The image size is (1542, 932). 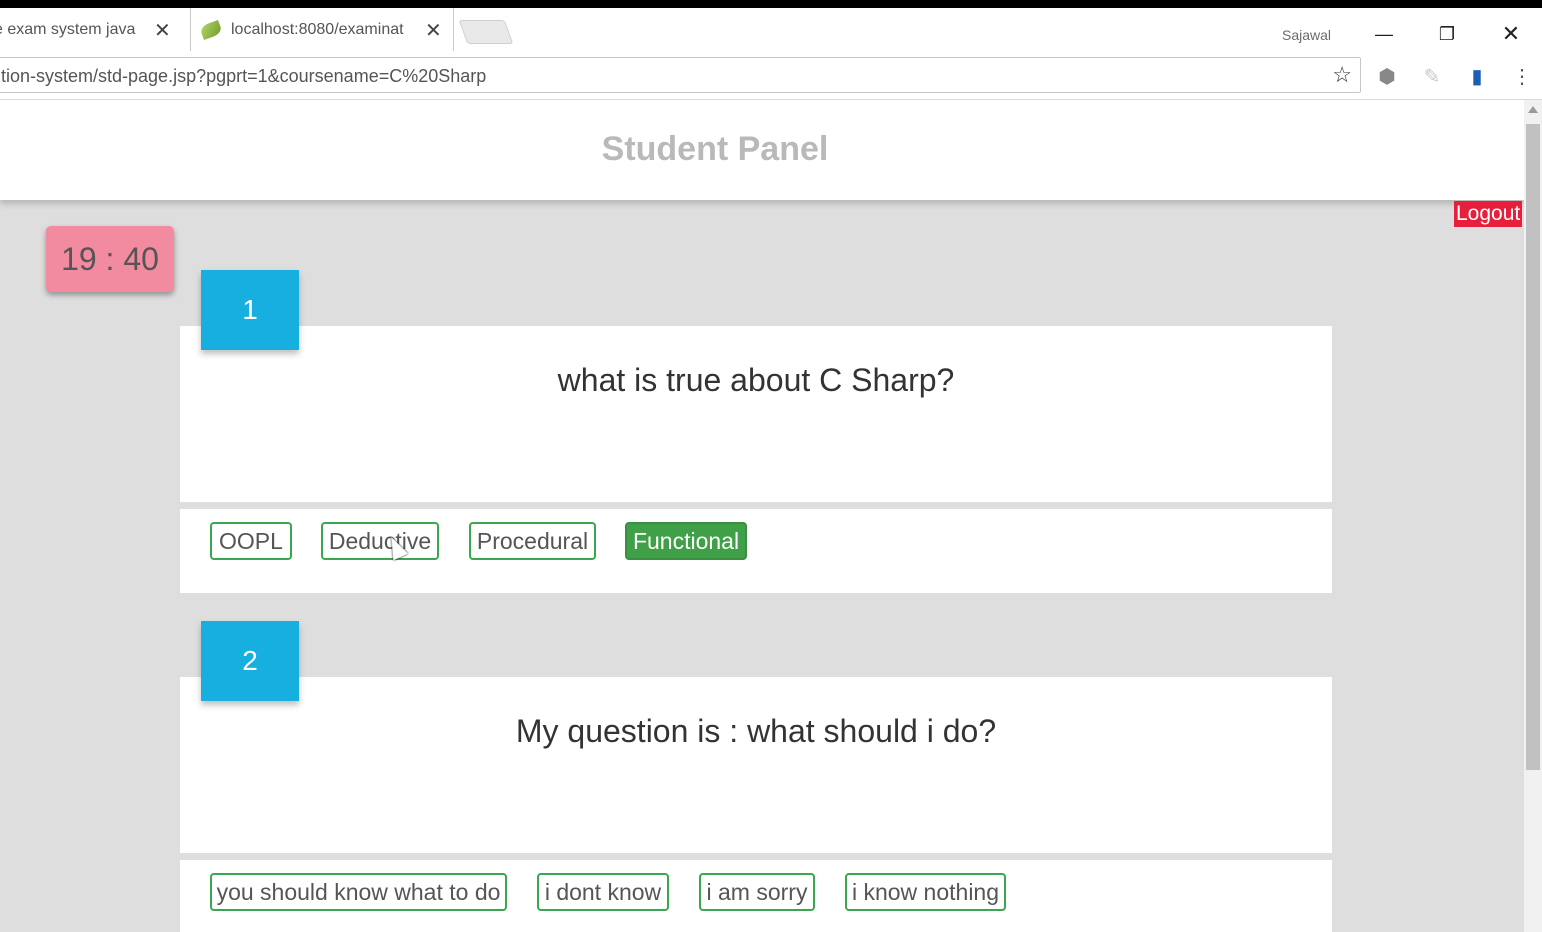 I want to click on new-tab-button, so click(x=486, y=32).